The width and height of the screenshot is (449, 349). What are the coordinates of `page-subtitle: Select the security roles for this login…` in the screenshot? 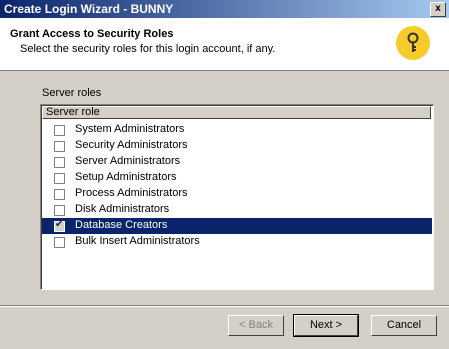 It's located at (148, 49).